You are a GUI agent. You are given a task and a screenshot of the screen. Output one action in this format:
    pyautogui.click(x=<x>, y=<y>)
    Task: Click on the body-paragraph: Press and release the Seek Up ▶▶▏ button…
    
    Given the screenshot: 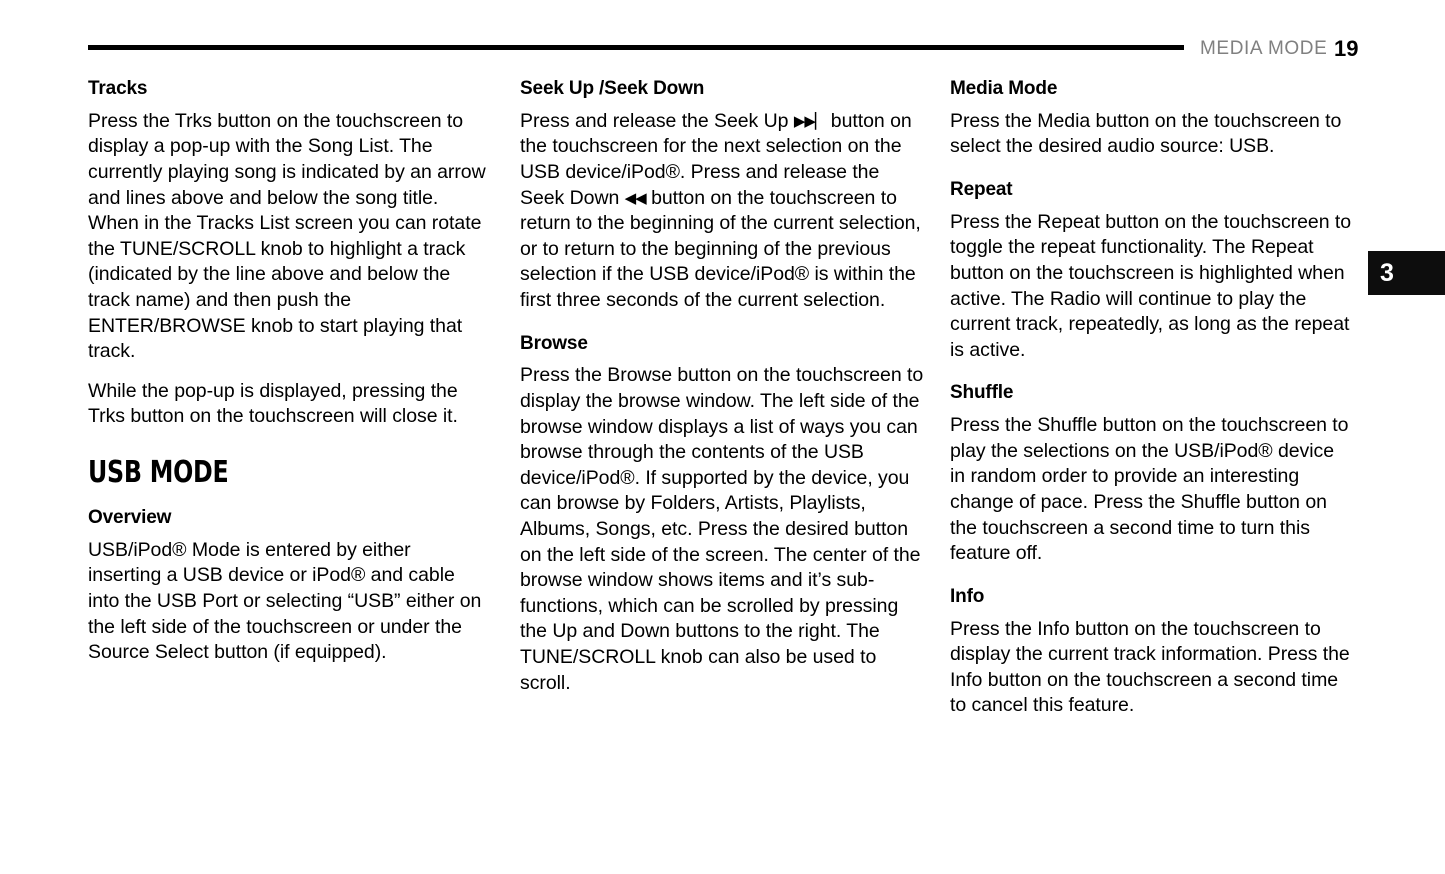 What is the action you would take?
    pyautogui.click(x=720, y=210)
    